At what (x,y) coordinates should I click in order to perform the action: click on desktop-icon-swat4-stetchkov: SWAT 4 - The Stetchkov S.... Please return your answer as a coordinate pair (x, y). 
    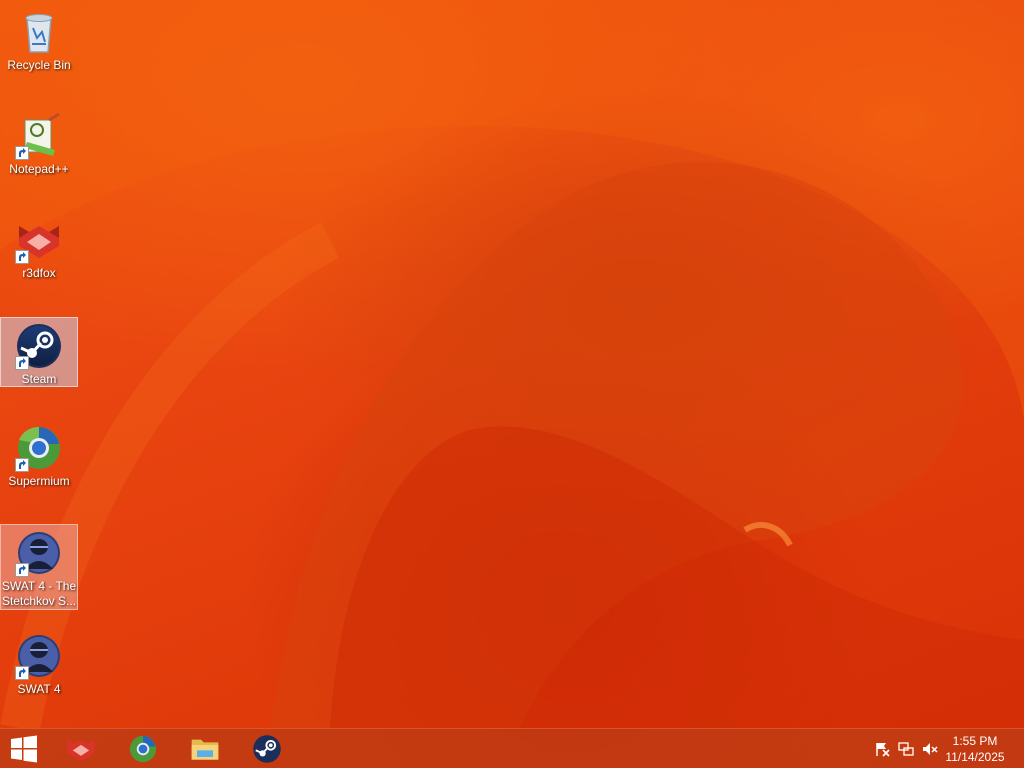
    Looking at the image, I should click on (39, 567).